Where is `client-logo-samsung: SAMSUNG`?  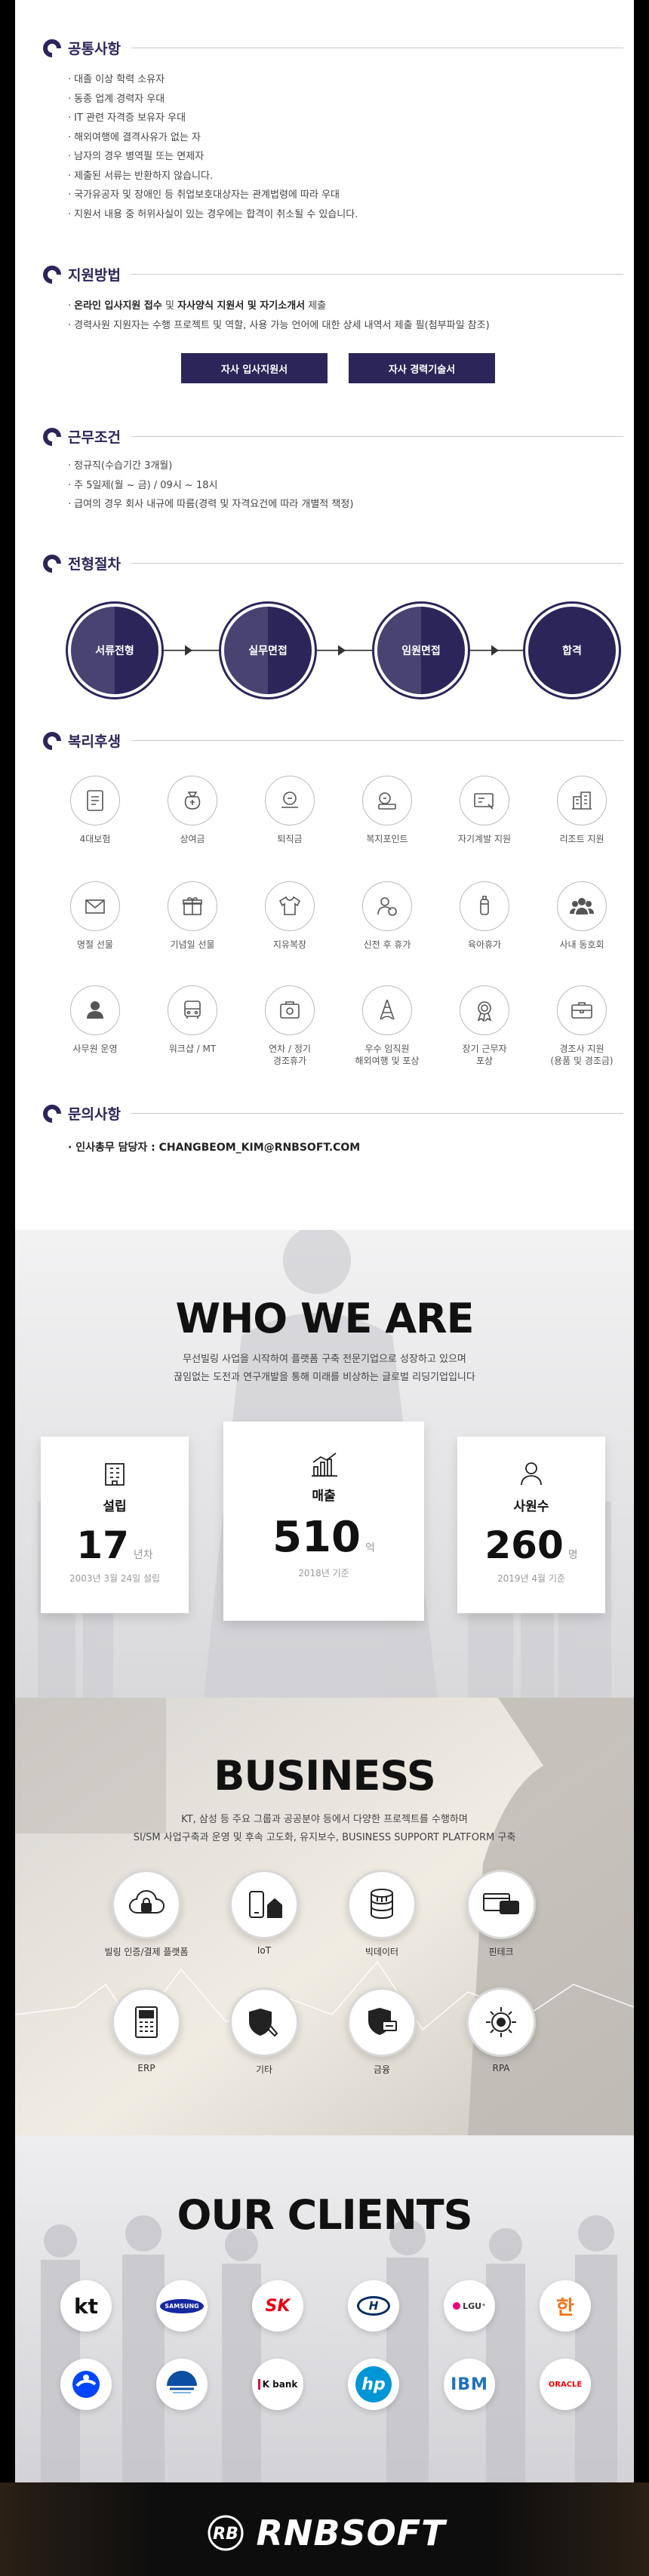 client-logo-samsung: SAMSUNG is located at coordinates (182, 2306).